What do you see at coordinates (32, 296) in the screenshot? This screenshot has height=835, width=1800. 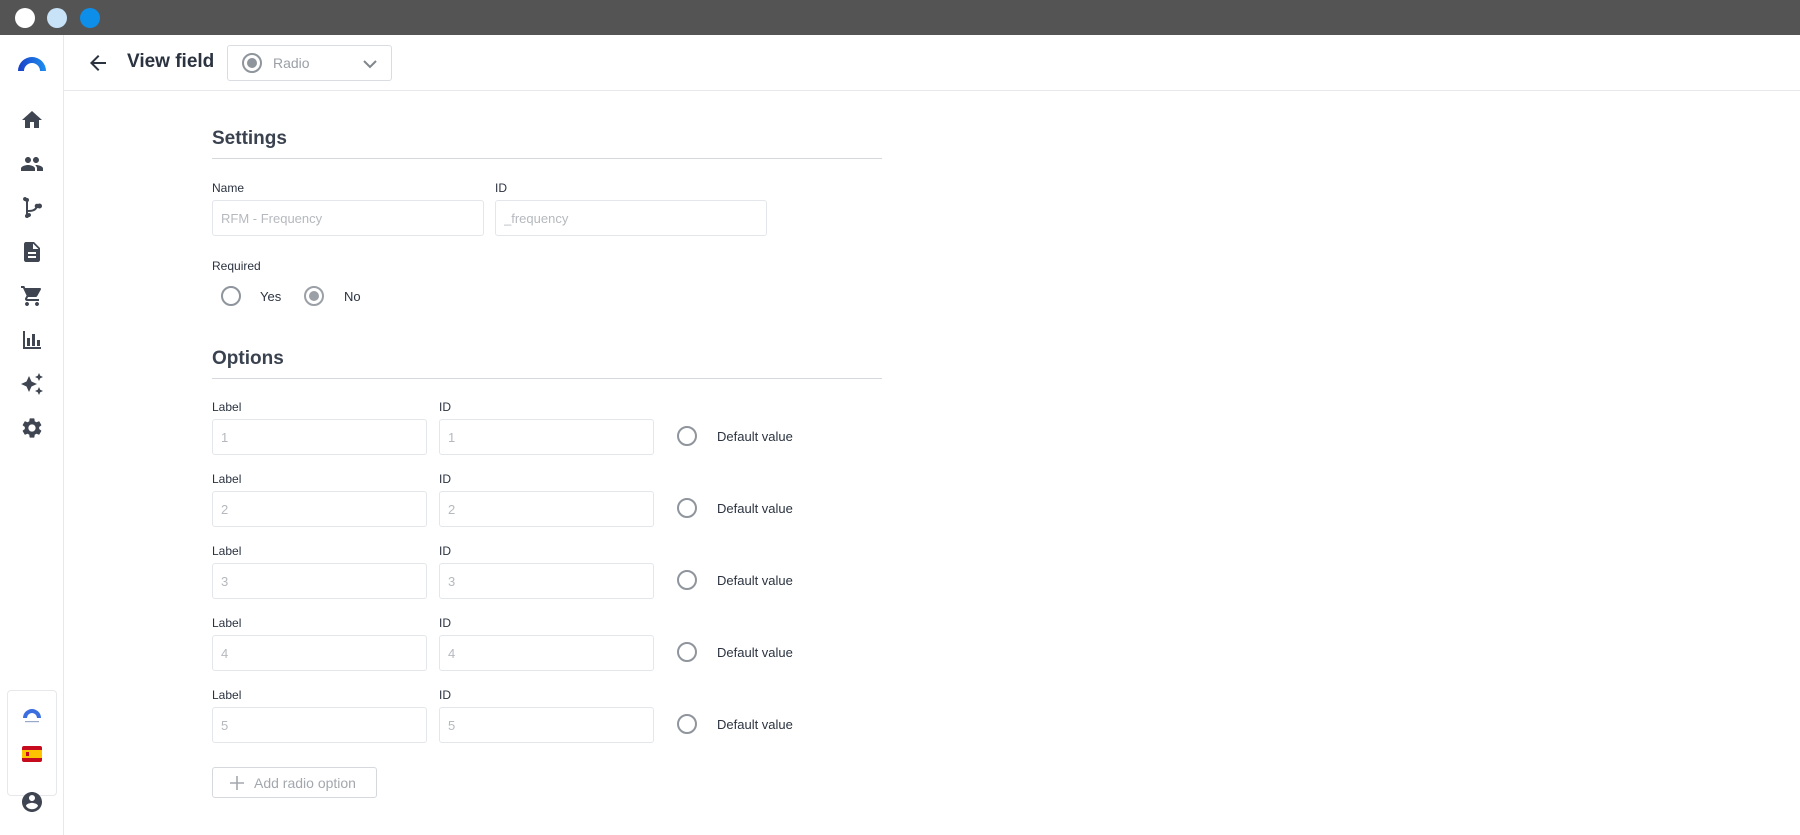 I see `cart-icon` at bounding box center [32, 296].